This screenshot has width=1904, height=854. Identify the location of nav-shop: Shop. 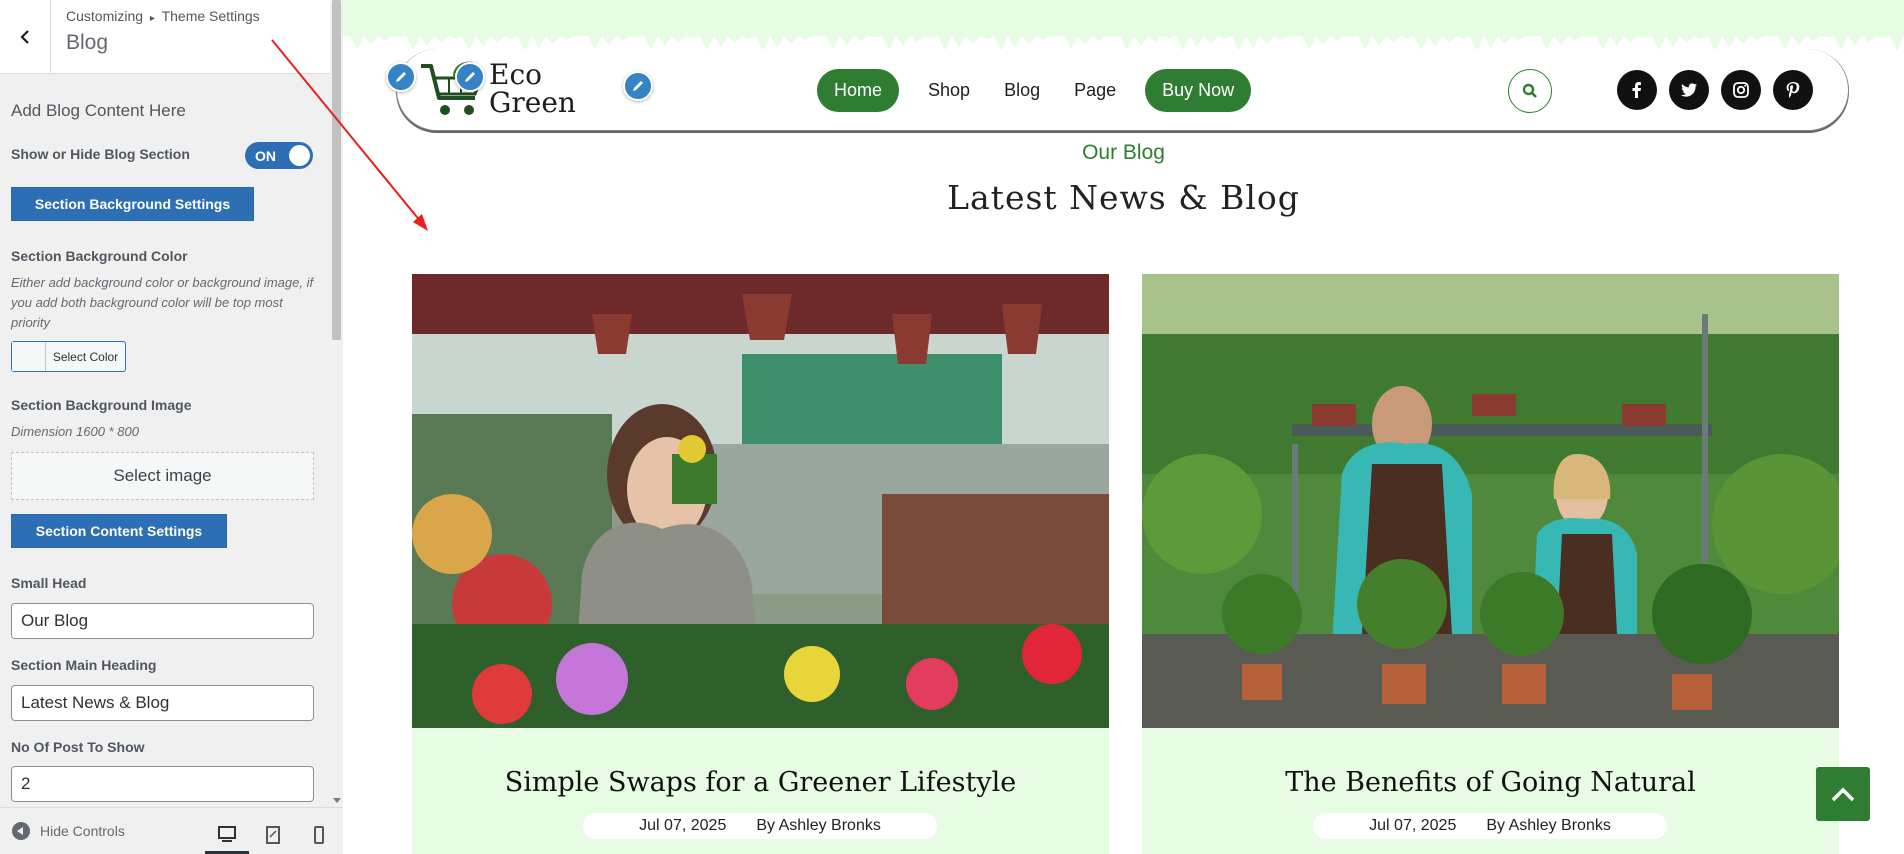
(949, 90).